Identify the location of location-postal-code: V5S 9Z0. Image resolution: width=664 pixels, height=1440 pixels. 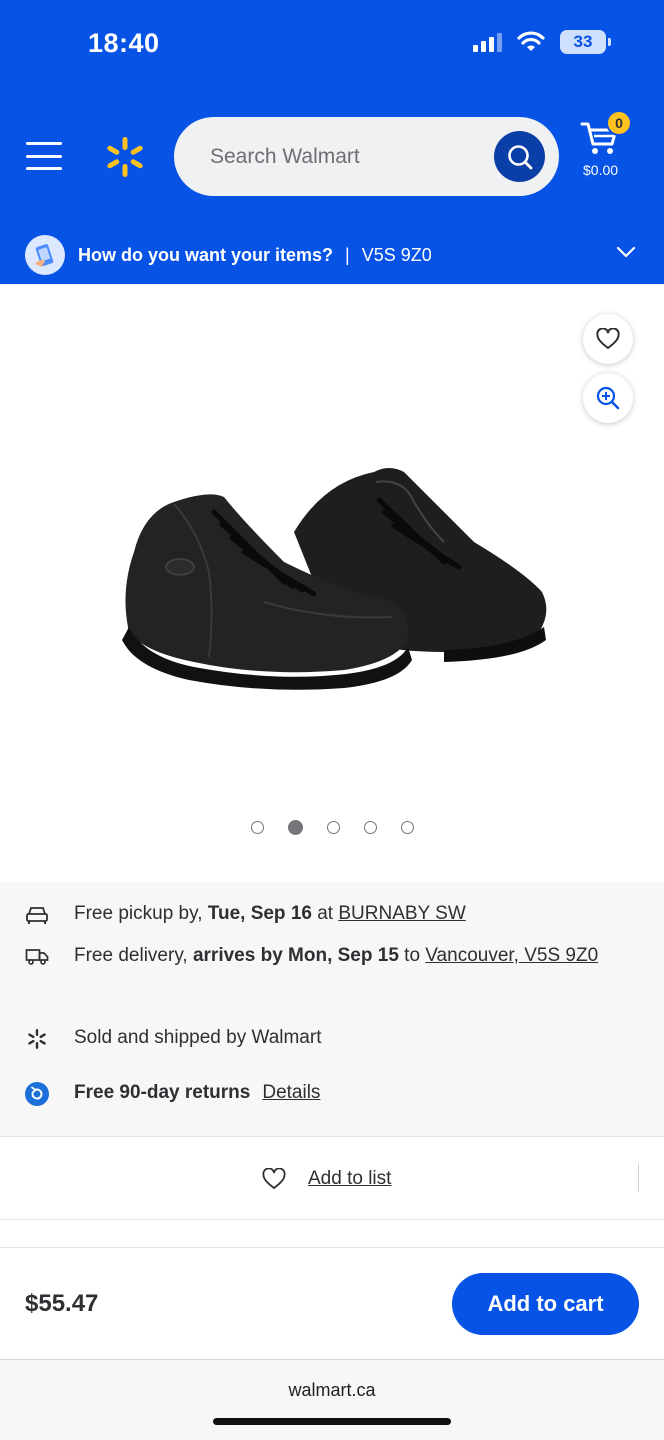
(396, 255).